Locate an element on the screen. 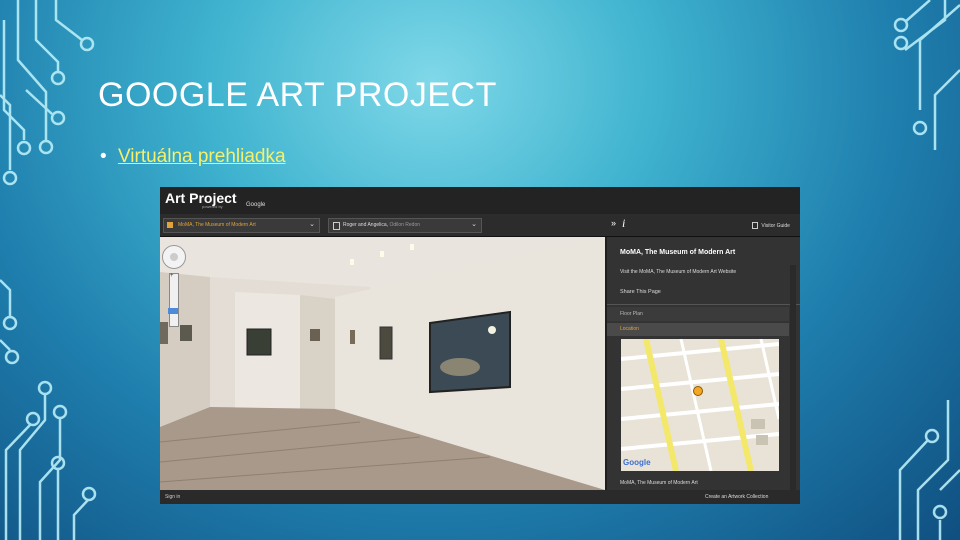 The image size is (960, 540). location-pin-icon is located at coordinates (698, 391).